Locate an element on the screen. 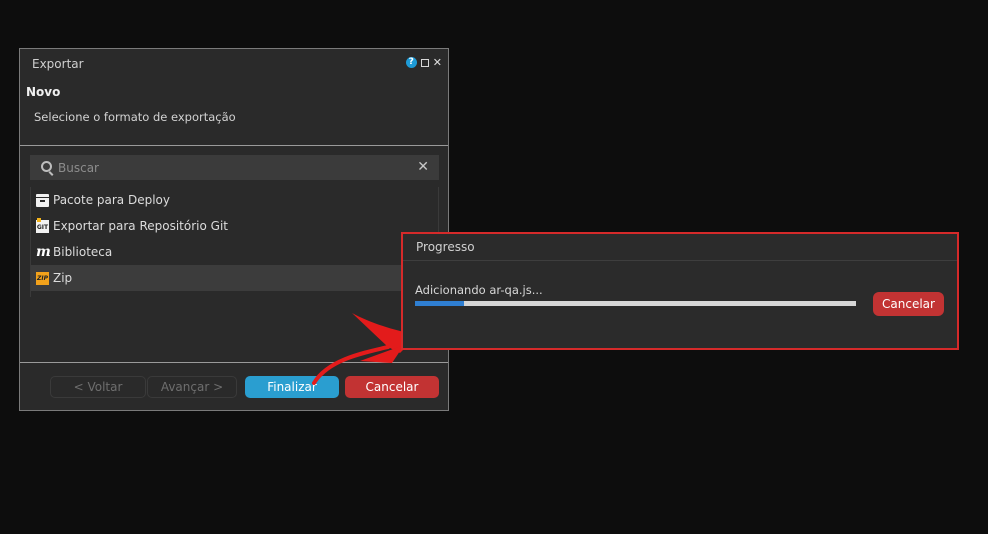 The width and height of the screenshot is (988, 534). list-item-label: Zip is located at coordinates (63, 278).